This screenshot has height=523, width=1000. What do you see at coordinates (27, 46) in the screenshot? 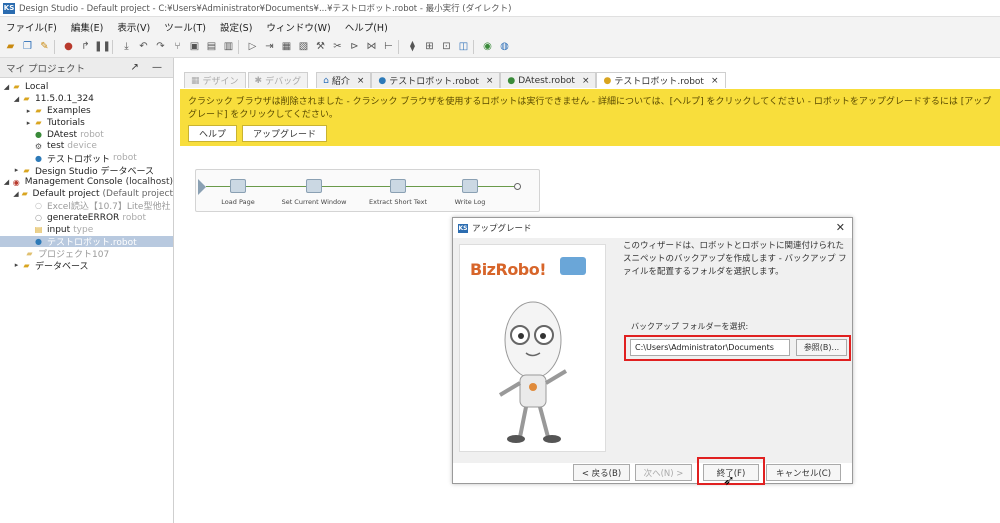
I see `copy-icon: ❐` at bounding box center [27, 46].